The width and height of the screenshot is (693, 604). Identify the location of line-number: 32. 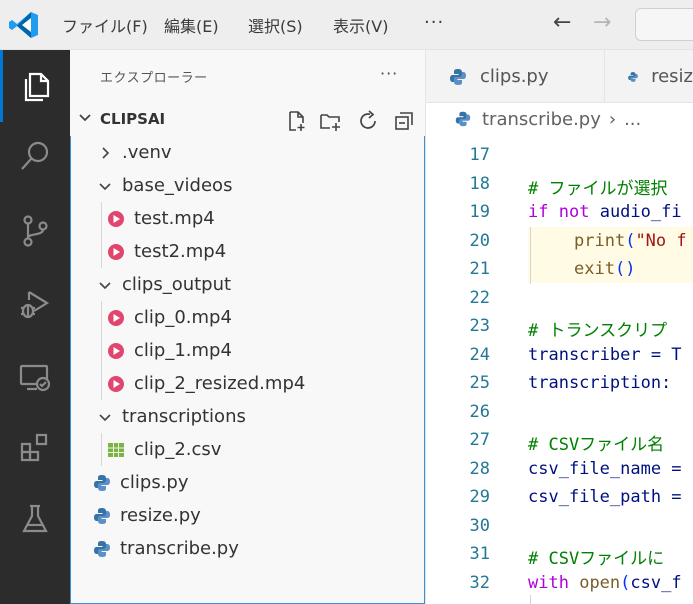
(479, 583).